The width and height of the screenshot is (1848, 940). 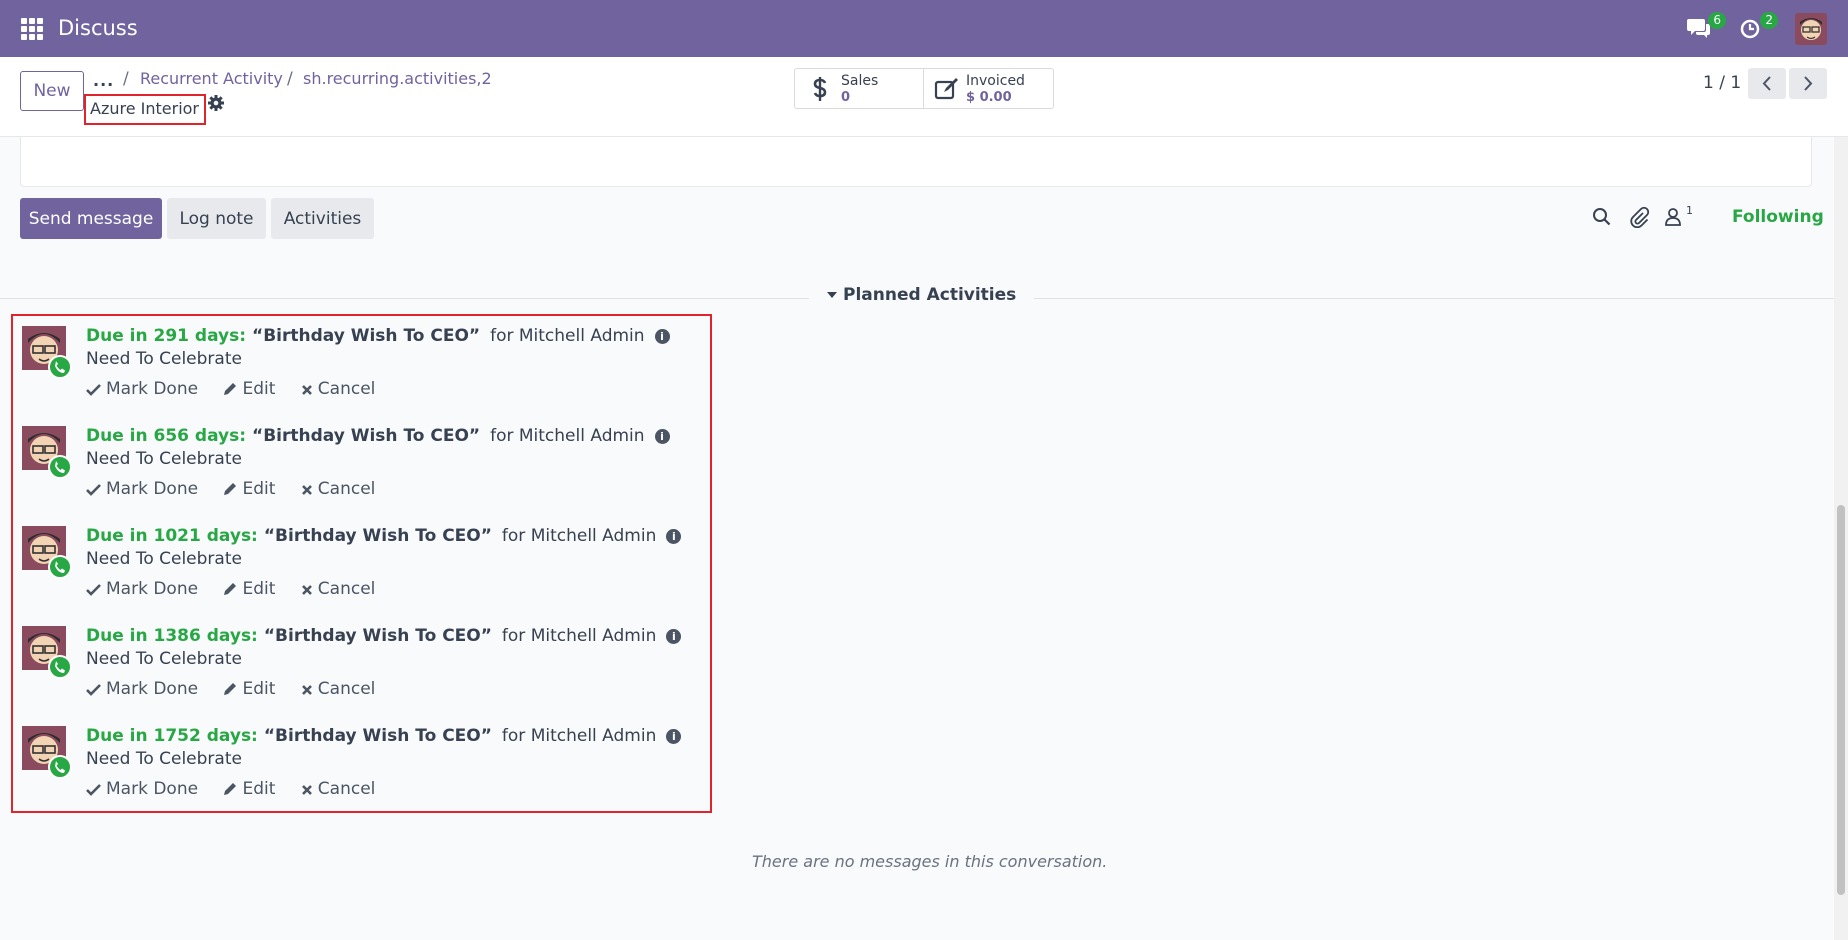 I want to click on planned-activities-toggle: Planned Activities, so click(x=922, y=295).